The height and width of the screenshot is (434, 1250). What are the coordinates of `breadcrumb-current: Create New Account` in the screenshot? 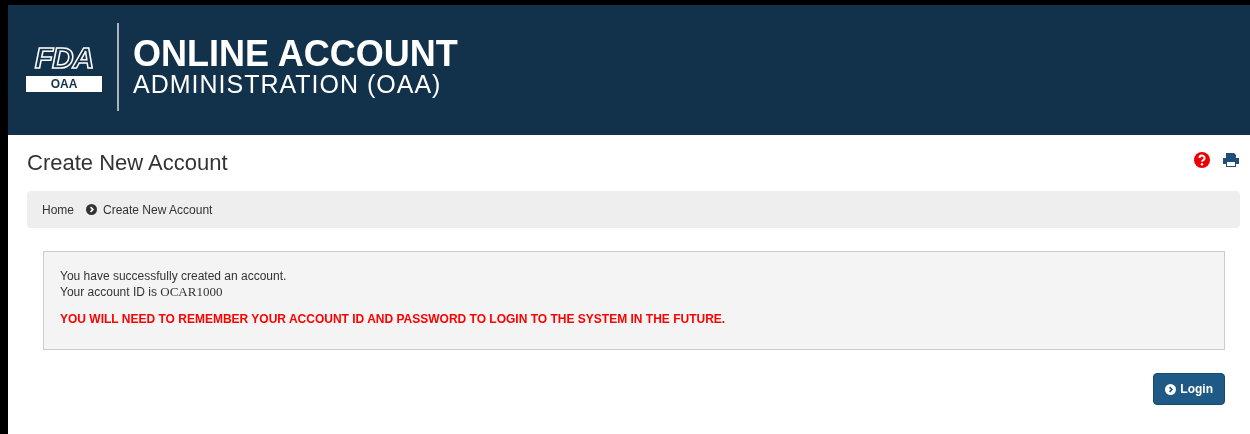 It's located at (158, 209).